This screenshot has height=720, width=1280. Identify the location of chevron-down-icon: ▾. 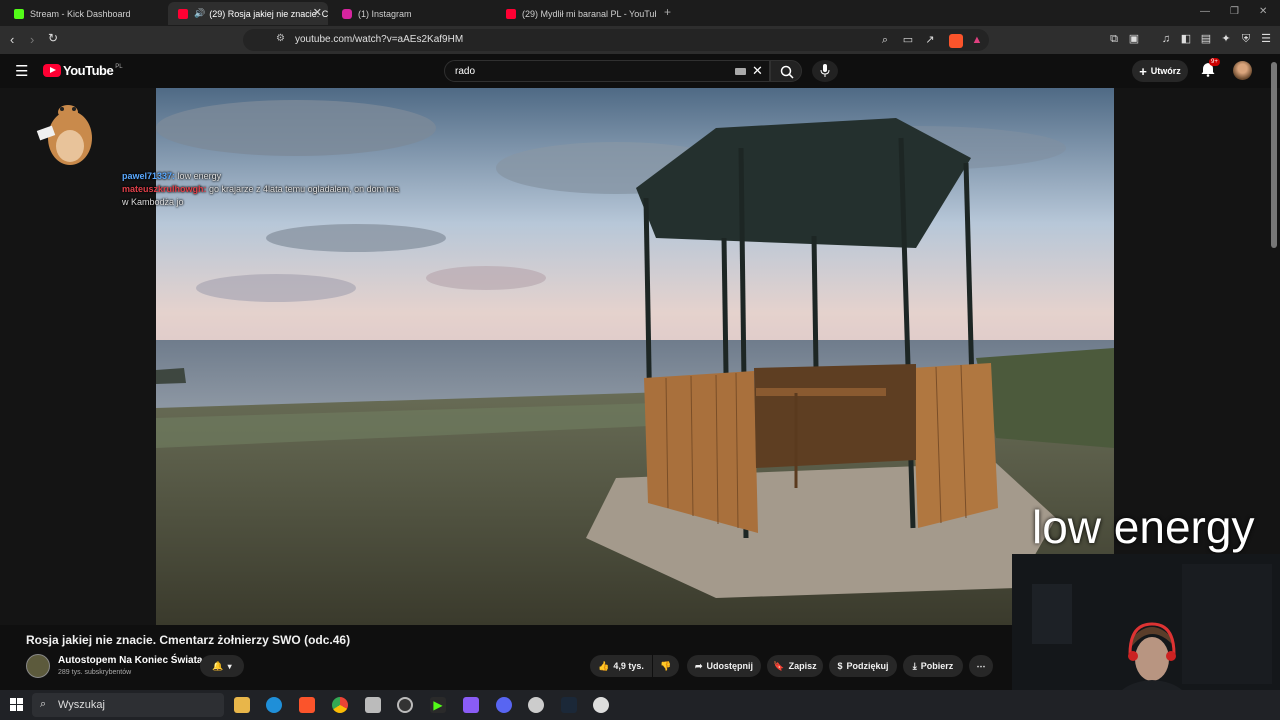
(229, 666).